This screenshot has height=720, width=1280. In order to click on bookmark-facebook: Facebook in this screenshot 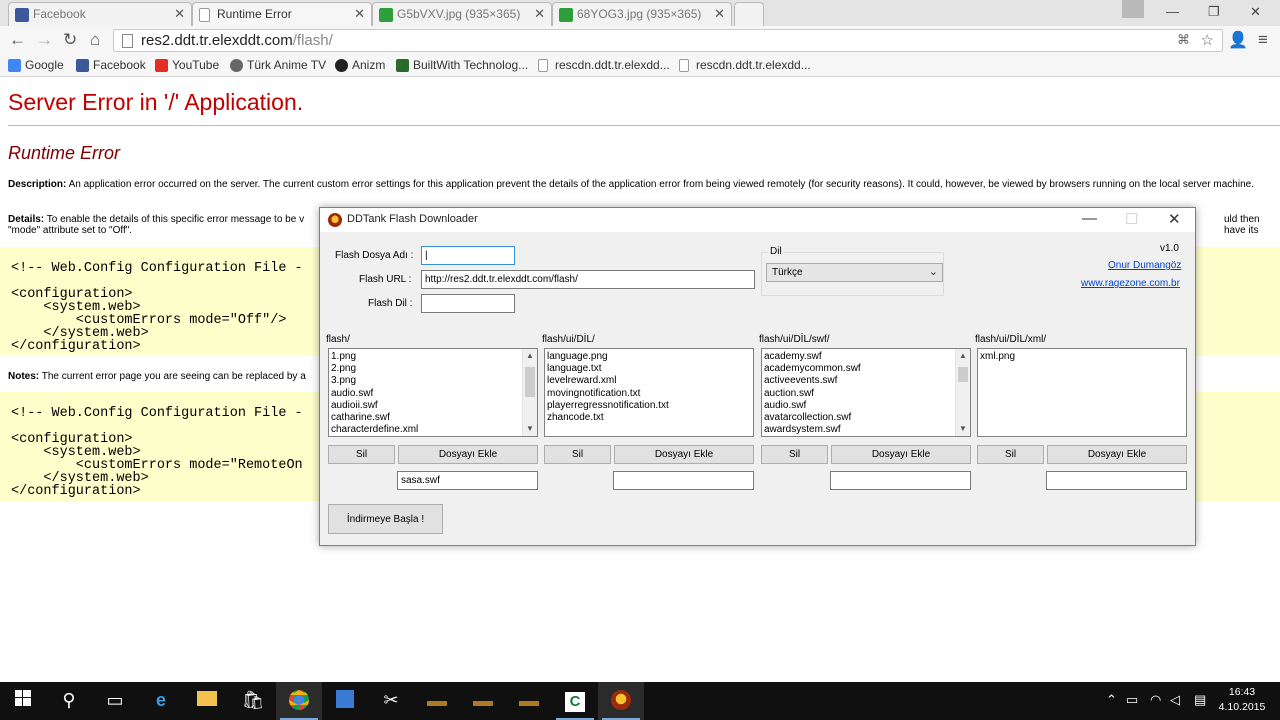, I will do `click(111, 65)`.